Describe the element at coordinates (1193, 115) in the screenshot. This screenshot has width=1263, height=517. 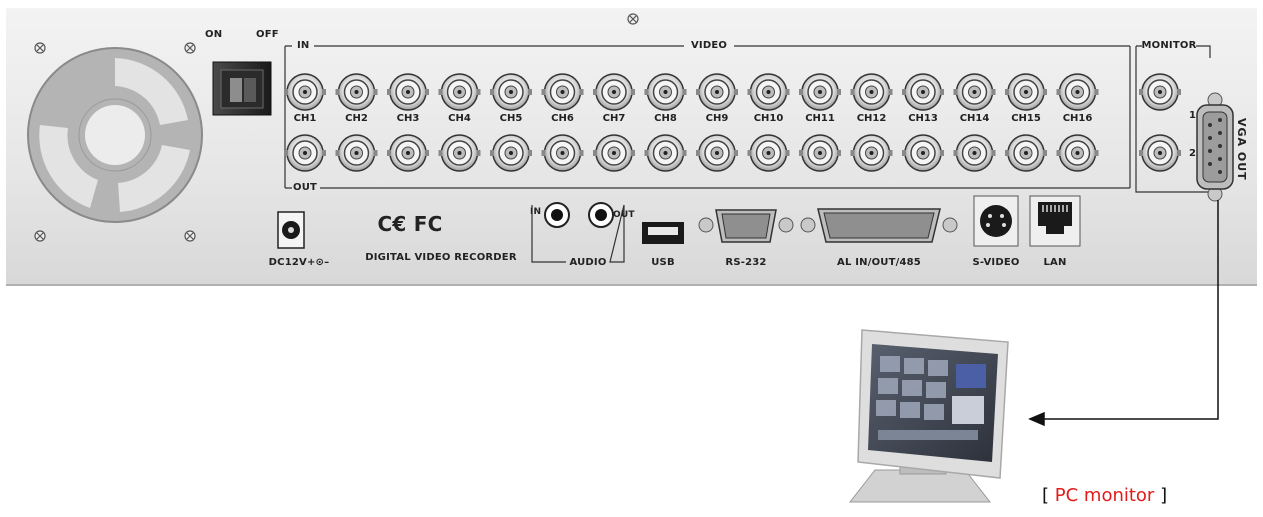
I see `monitor-port-1-label: 1` at that location.